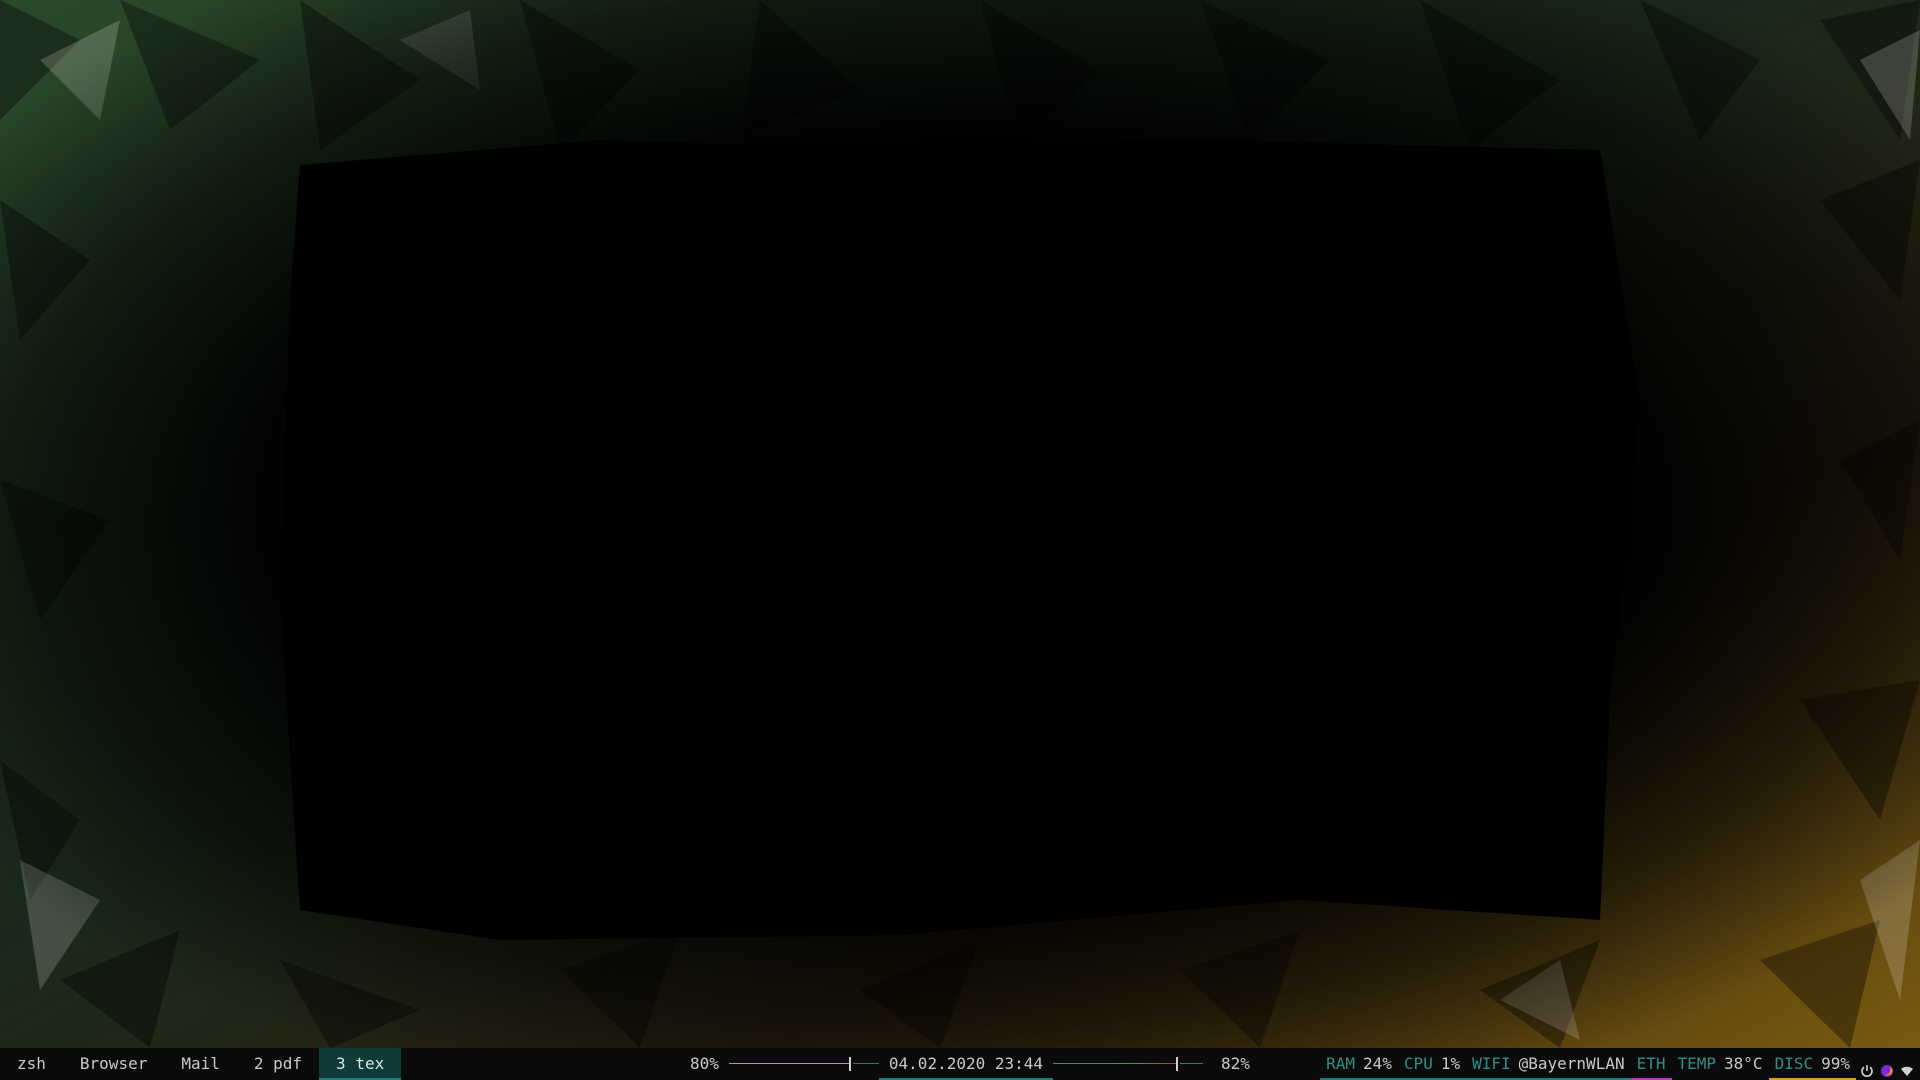 The width and height of the screenshot is (1920, 1080). What do you see at coordinates (1907, 1066) in the screenshot?
I see `wifi-icon` at bounding box center [1907, 1066].